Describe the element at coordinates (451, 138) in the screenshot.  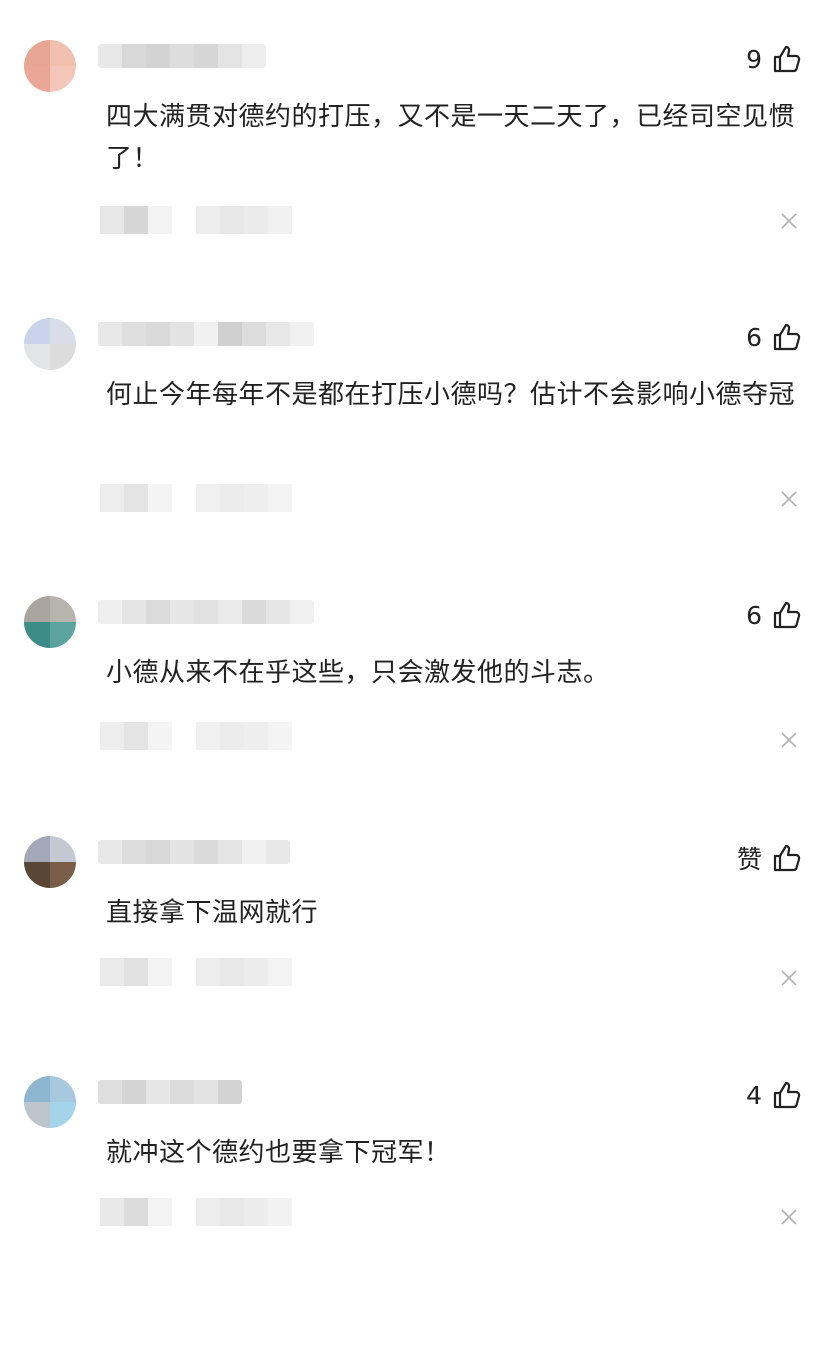
I see `comment-text: 四大满贯对德约的打压，又不是一天二天了，已经司空见惯了！` at that location.